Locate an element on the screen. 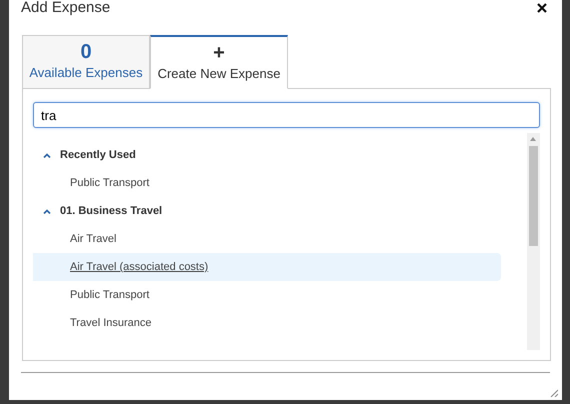 The width and height of the screenshot is (570, 404). tab: + Create New Expense is located at coordinates (219, 62).